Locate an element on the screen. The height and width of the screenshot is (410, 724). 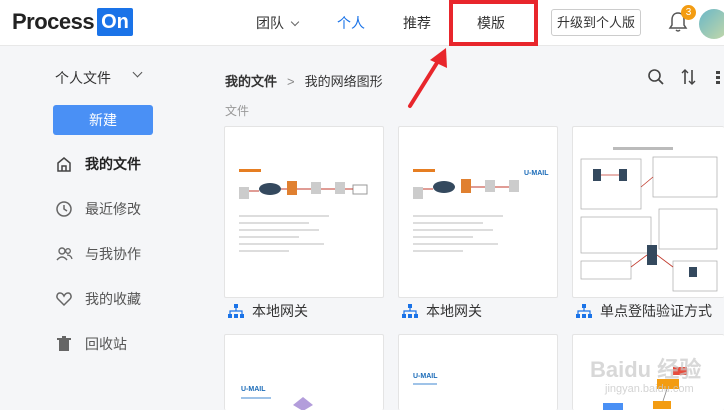
breadcrumb-root: 我的文件 is located at coordinates (251, 81).